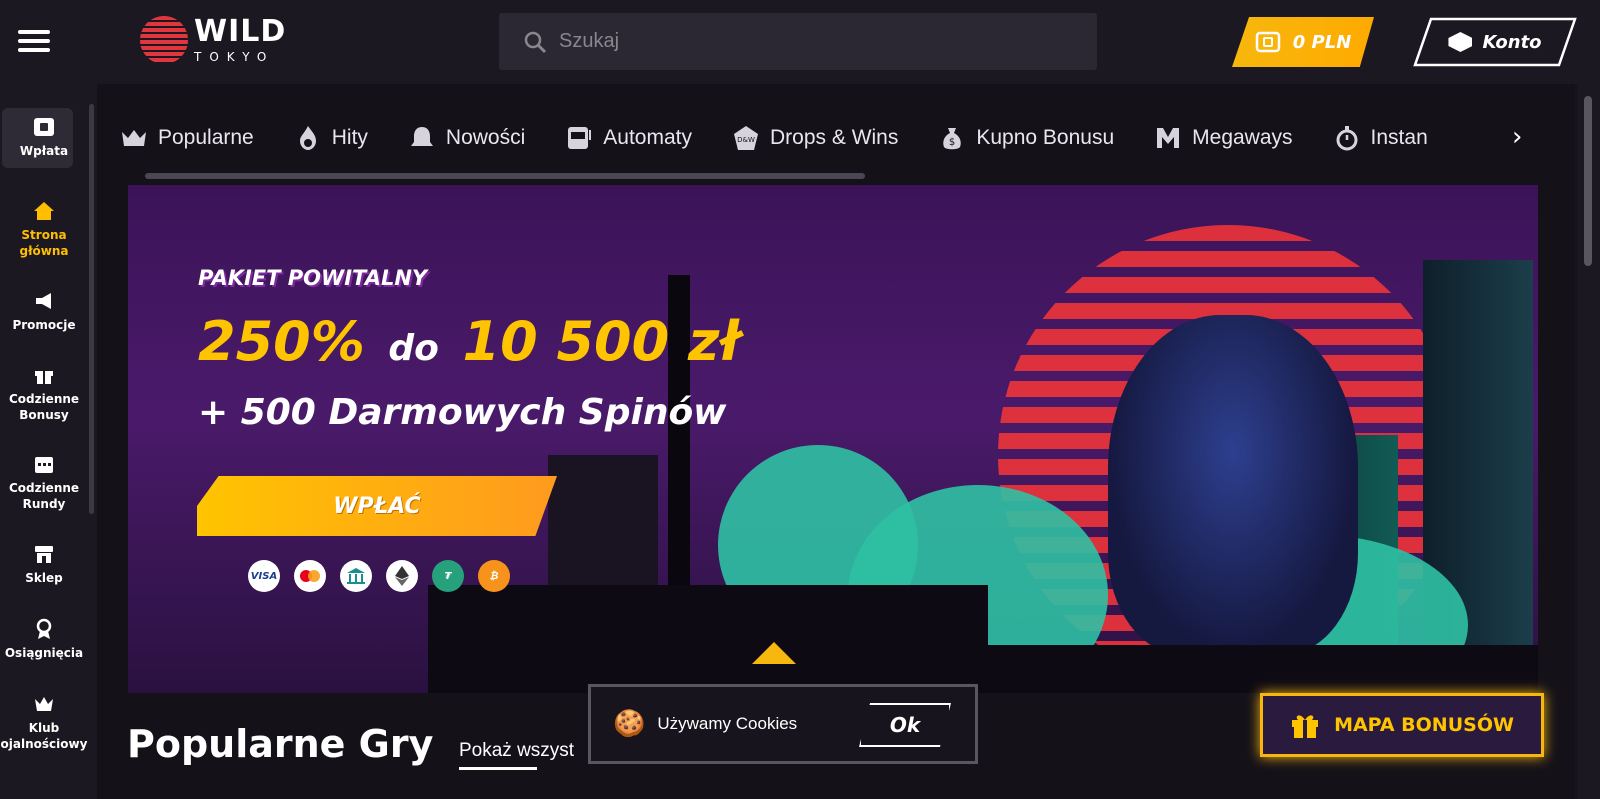  What do you see at coordinates (462, 412) in the screenshot?
I see `banner-subtitle: + 500 Darmowych Spinów` at bounding box center [462, 412].